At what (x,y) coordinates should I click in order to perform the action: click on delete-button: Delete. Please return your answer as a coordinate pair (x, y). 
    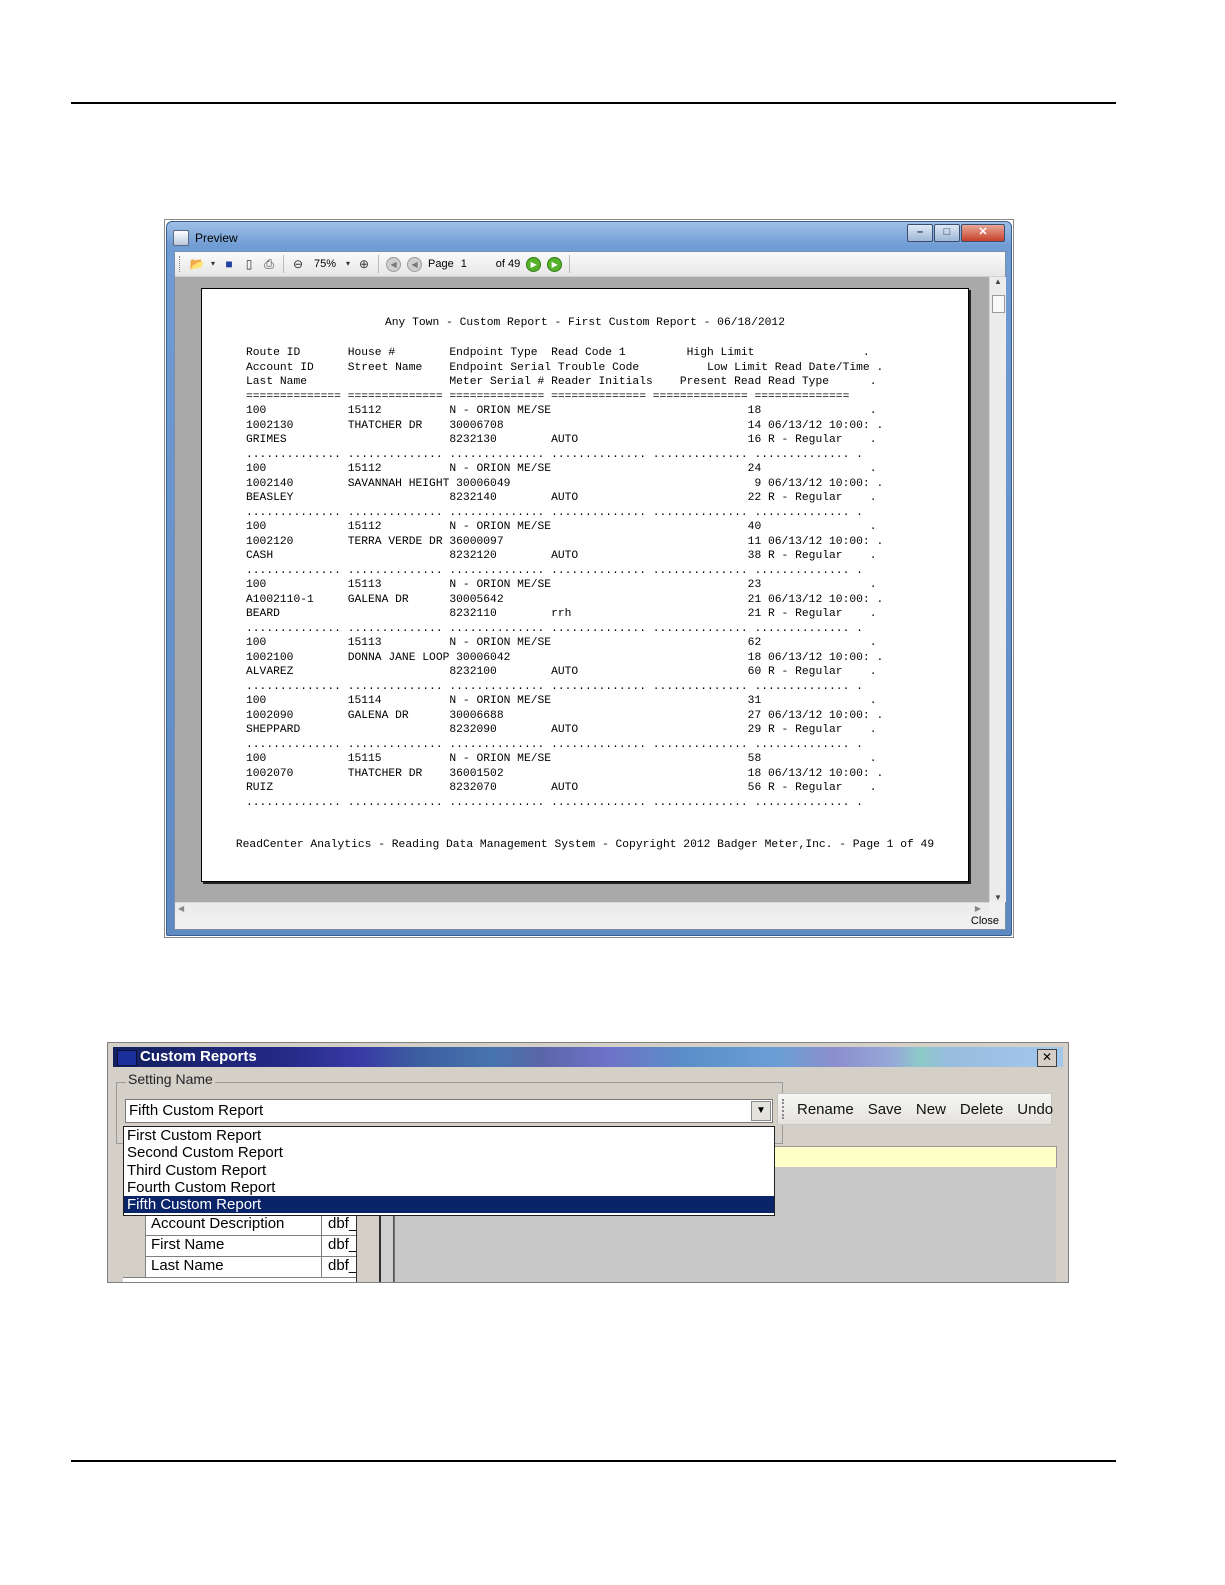
    Looking at the image, I should click on (981, 1109).